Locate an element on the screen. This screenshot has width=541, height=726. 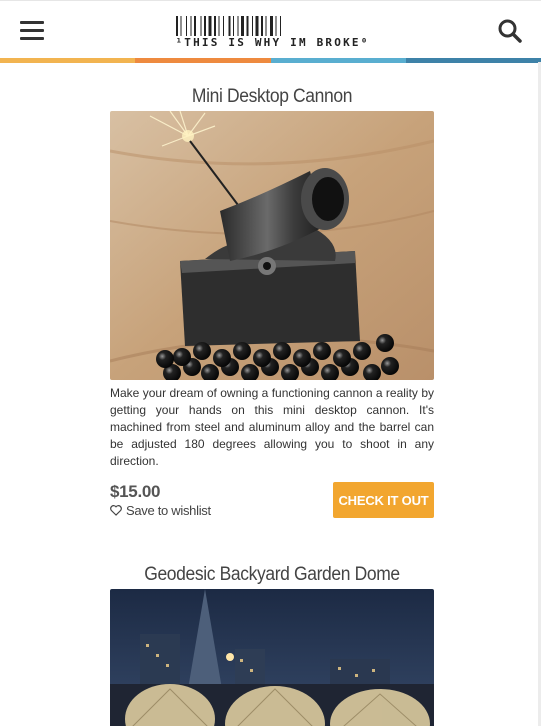
site-logo: ¹THIS IS WHY IM BROKE⁰ is located at coordinates (272, 35).